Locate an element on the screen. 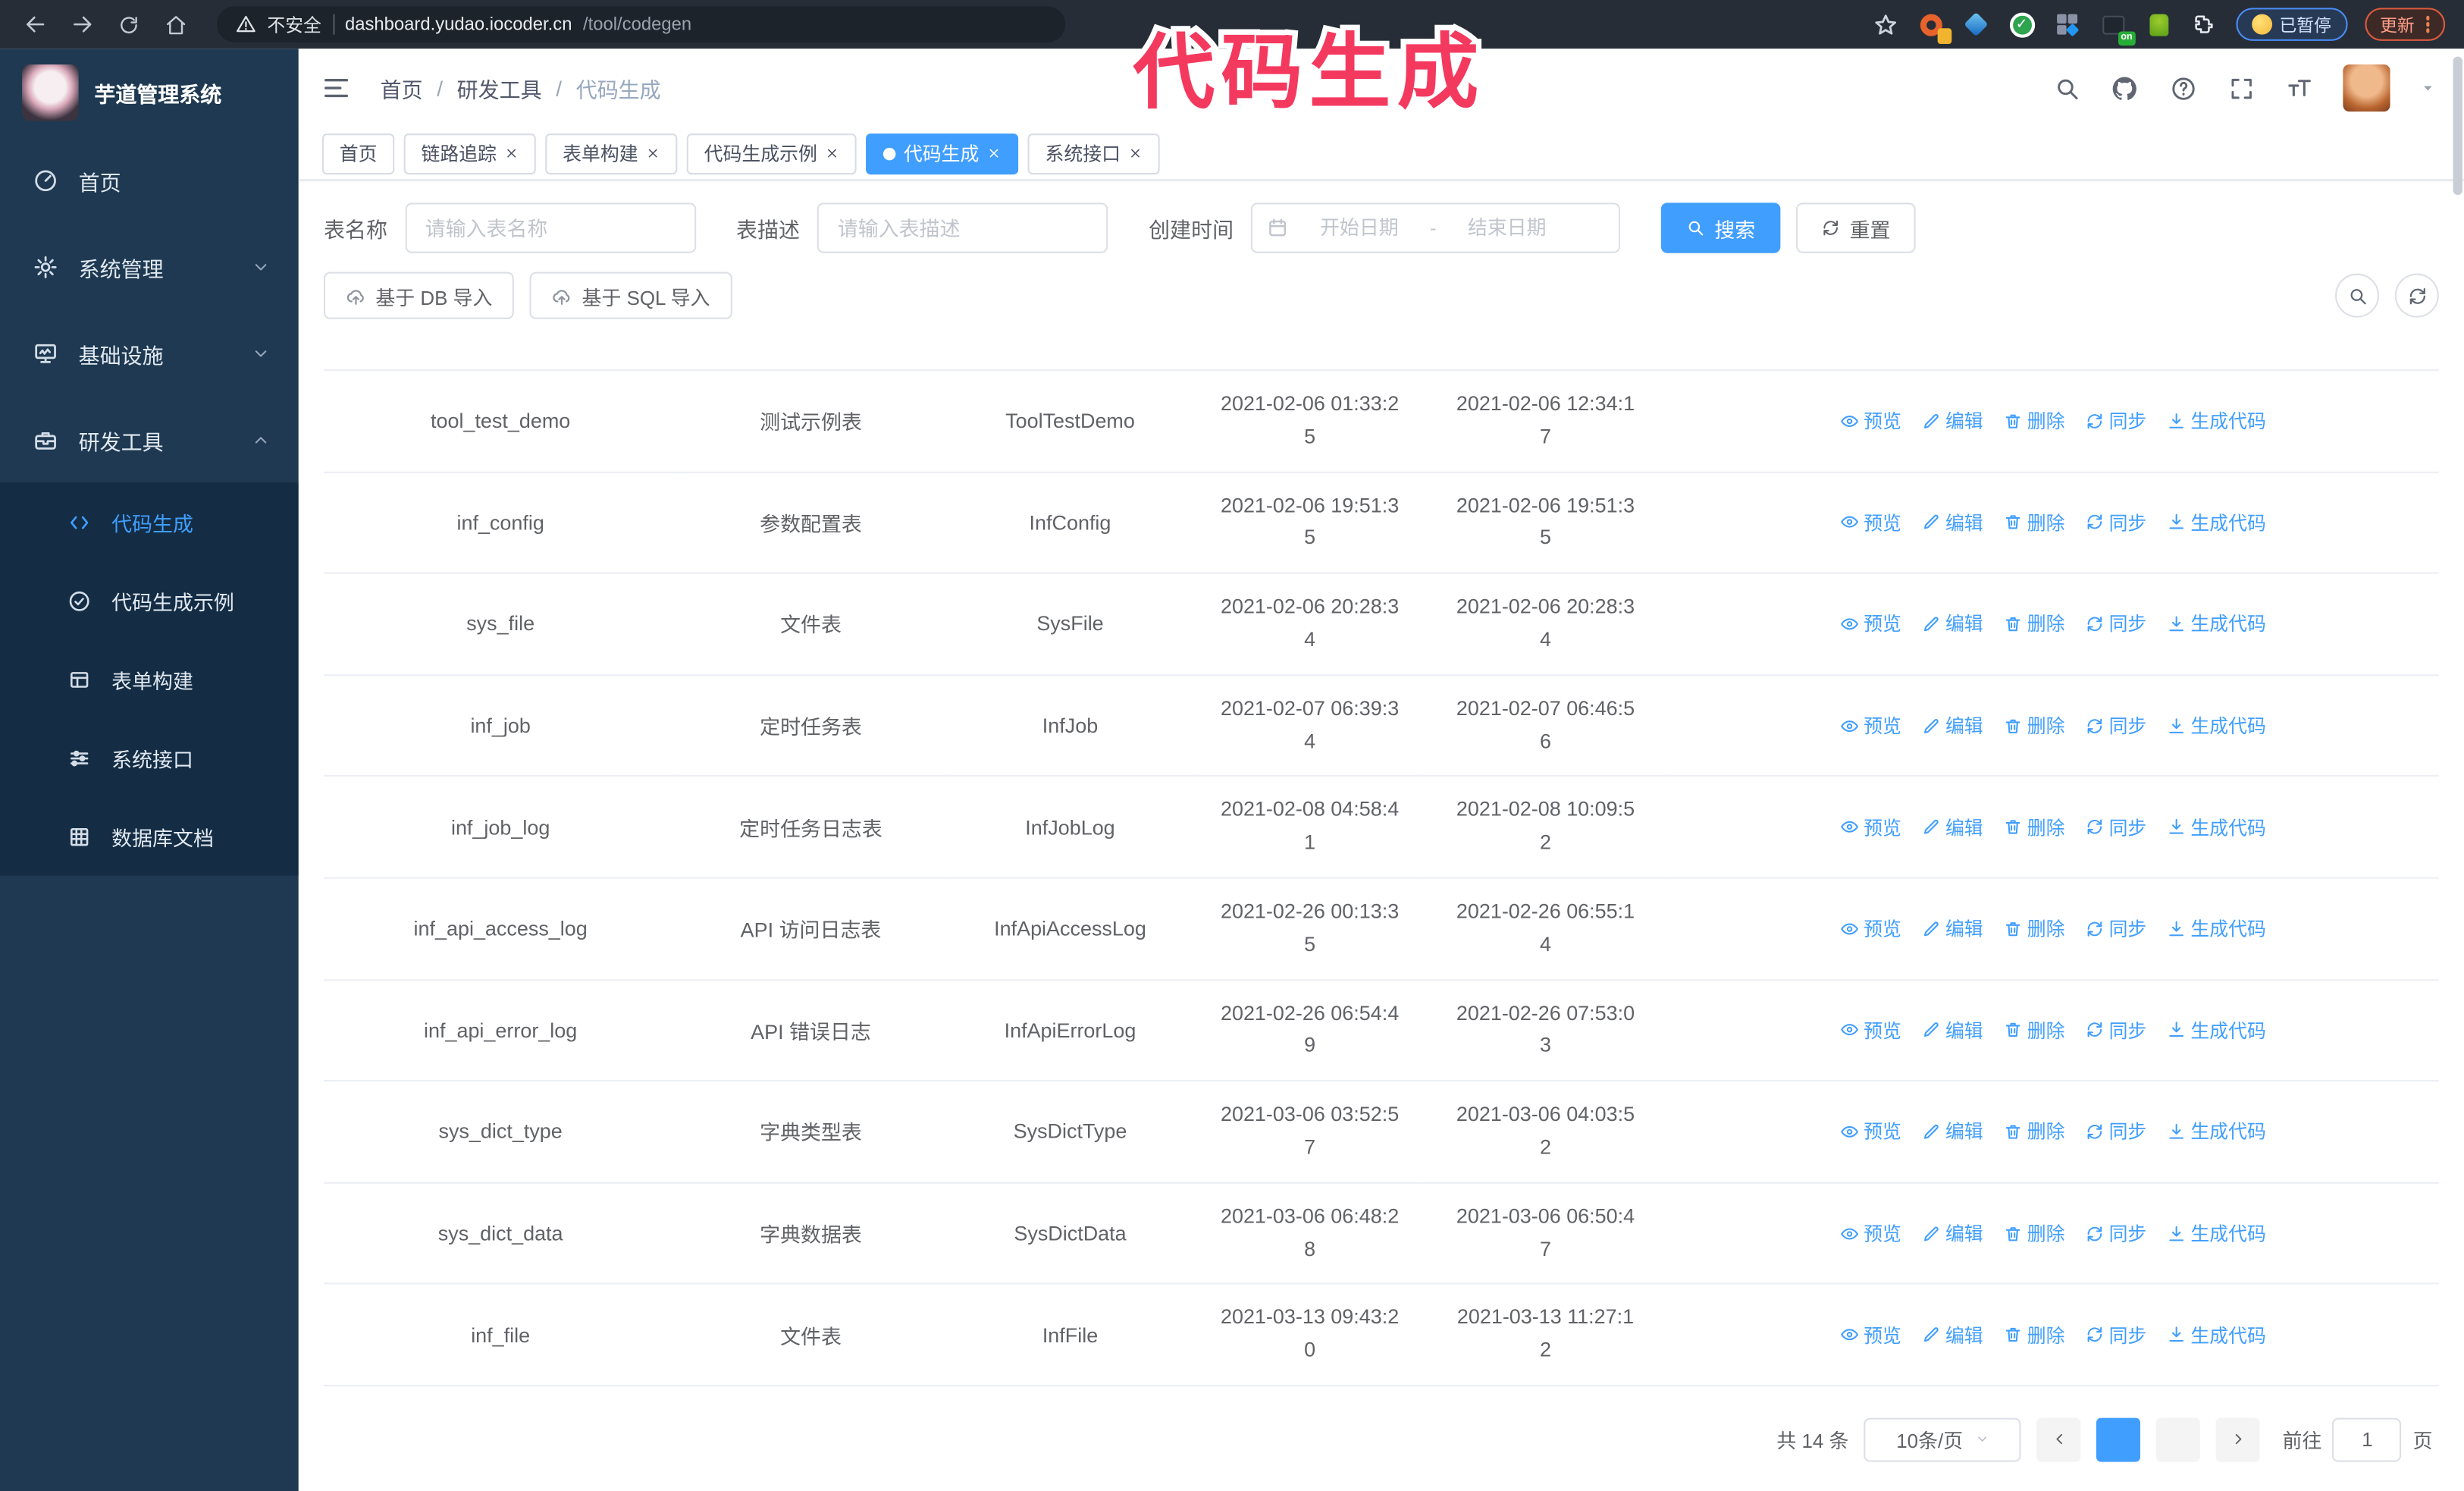  tab: 首页 is located at coordinates (358, 153).